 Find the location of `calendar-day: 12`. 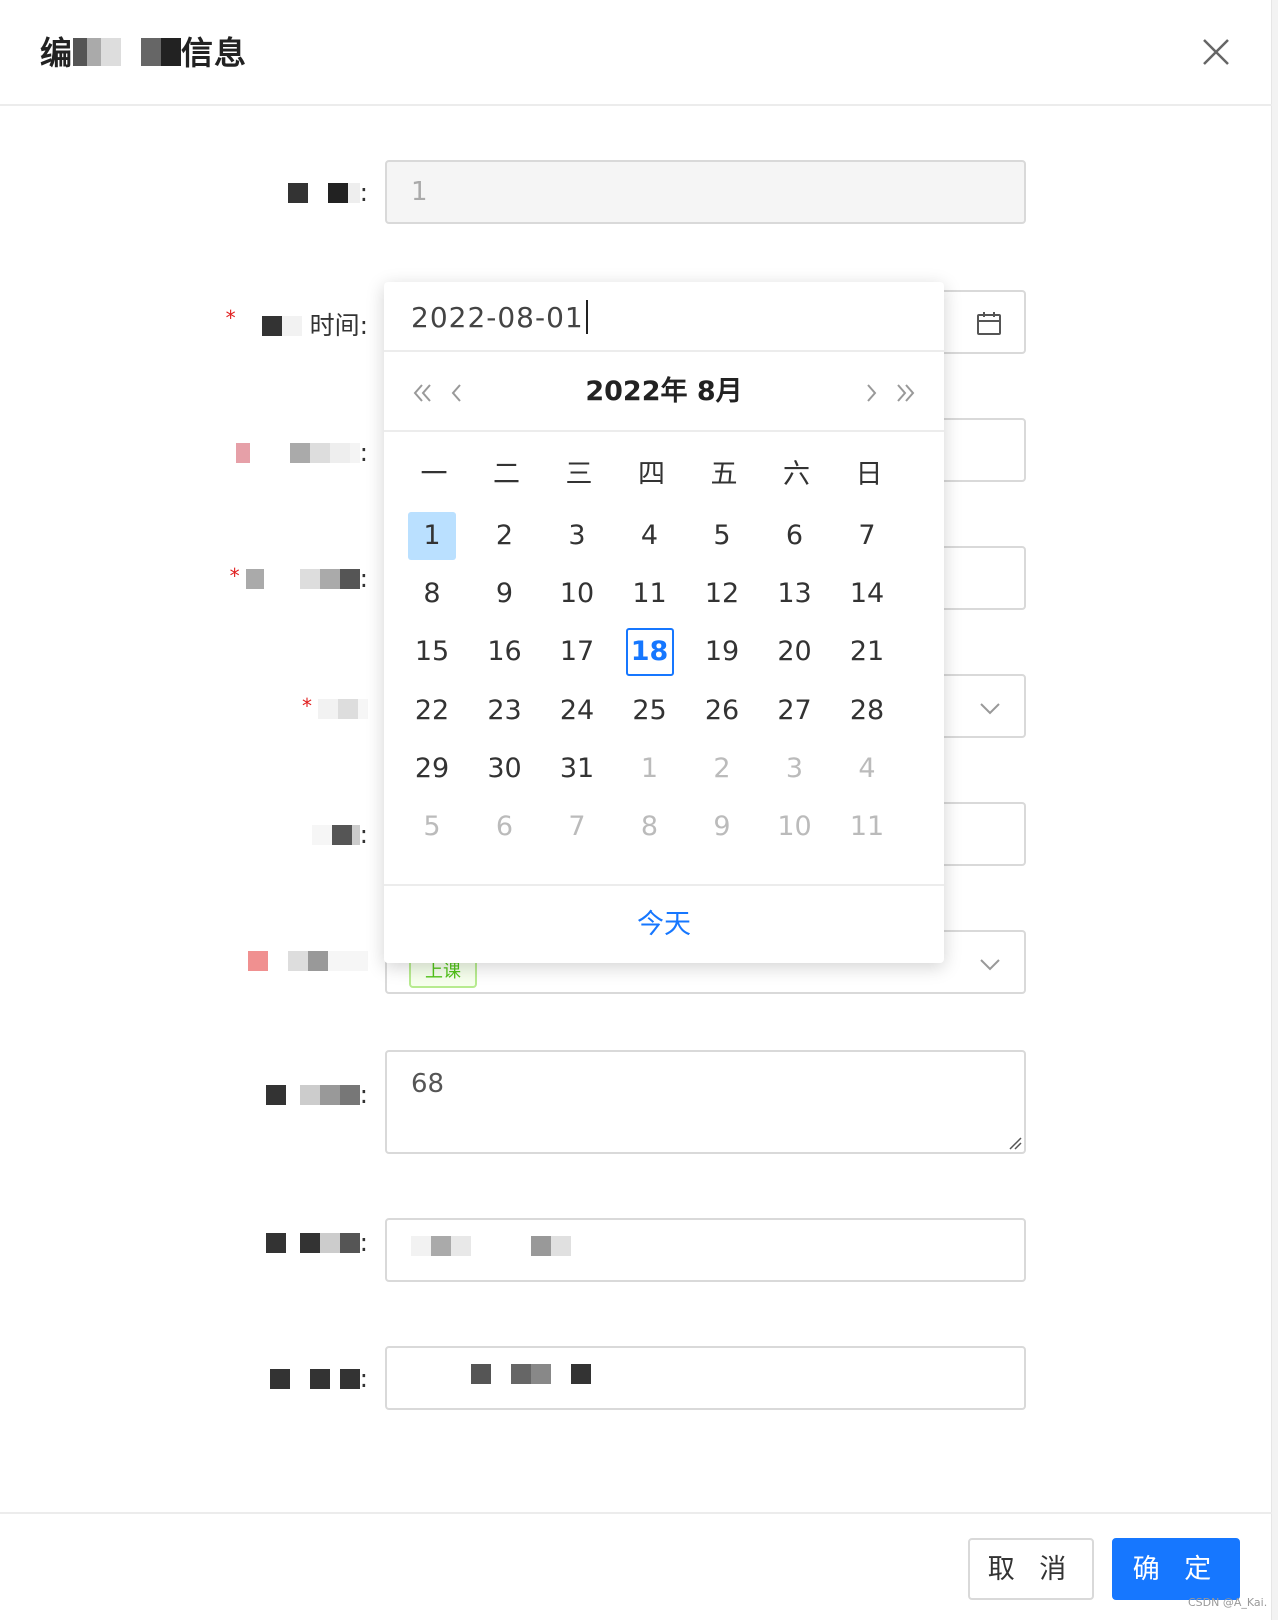

calendar-day: 12 is located at coordinates (722, 594).